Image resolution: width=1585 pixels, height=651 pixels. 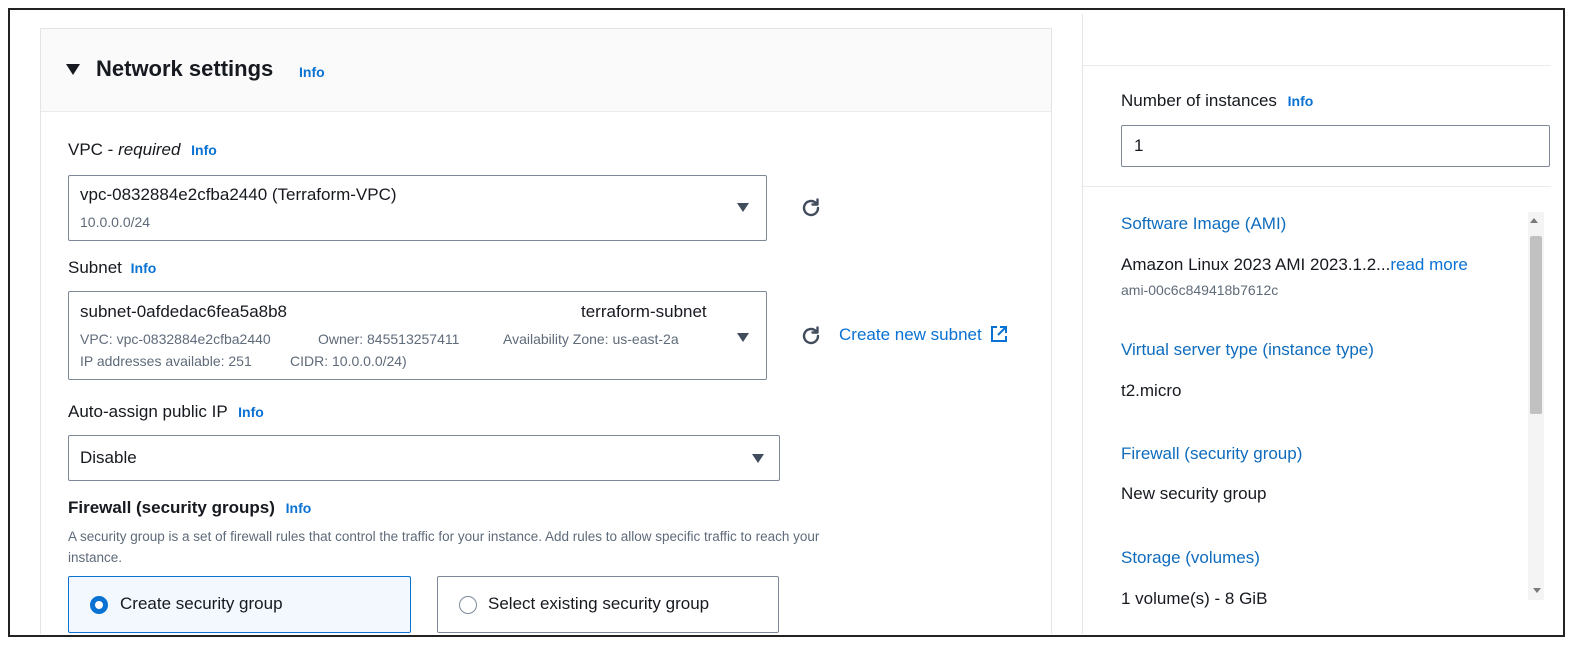 What do you see at coordinates (238, 194) in the screenshot?
I see `vpc-select-value: vpc-0832884e2cfba2440 (Terraform-VPC)` at bounding box center [238, 194].